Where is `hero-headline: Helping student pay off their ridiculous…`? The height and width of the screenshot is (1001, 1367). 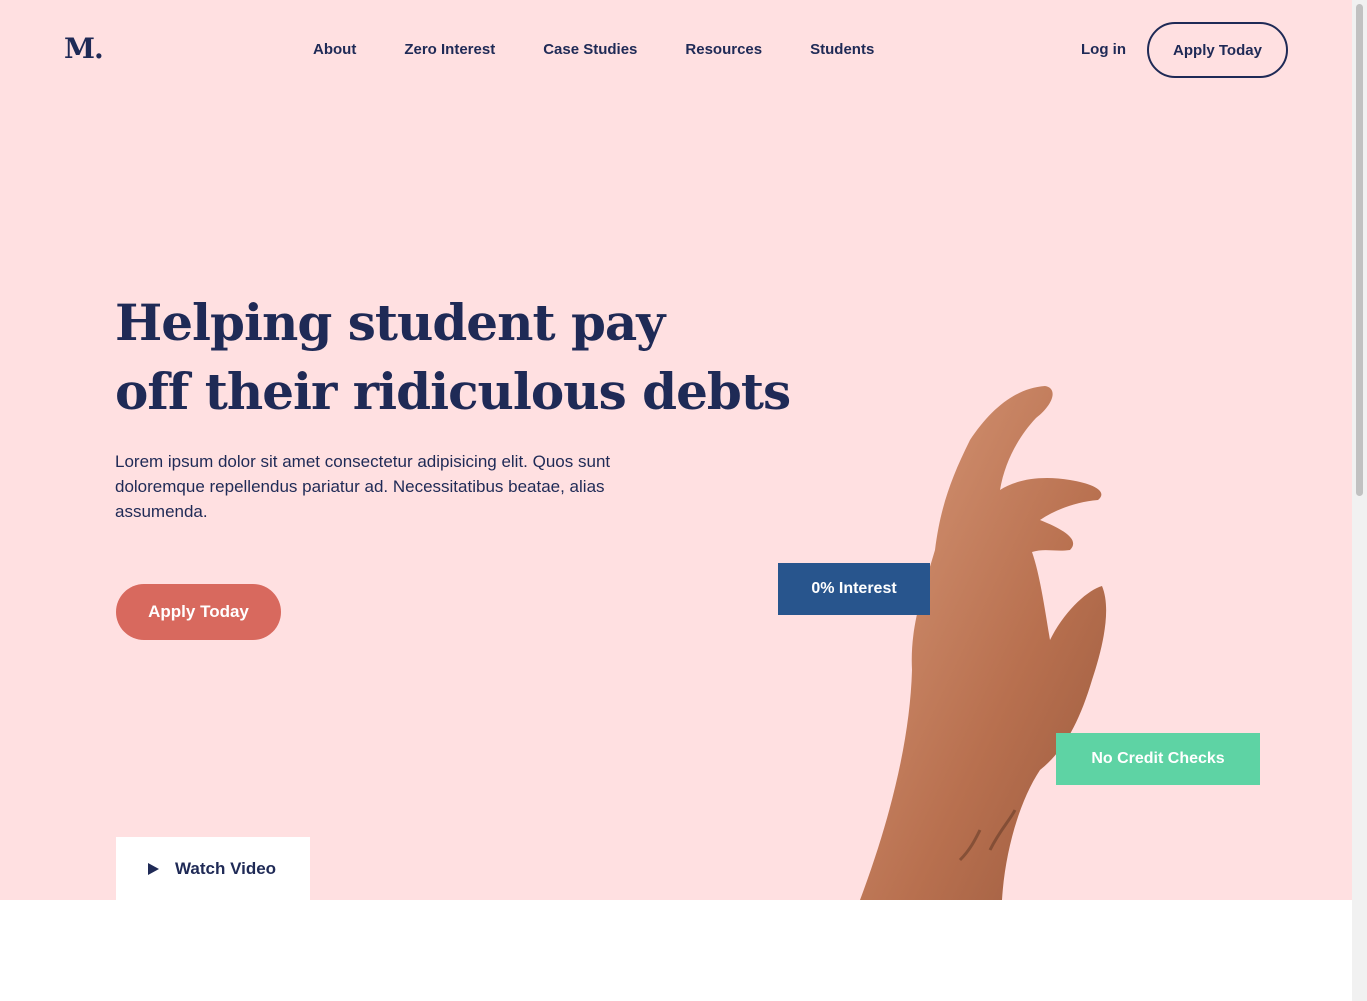
hero-headline: Helping student pay off their ridiculous… is located at coordinates (453, 357).